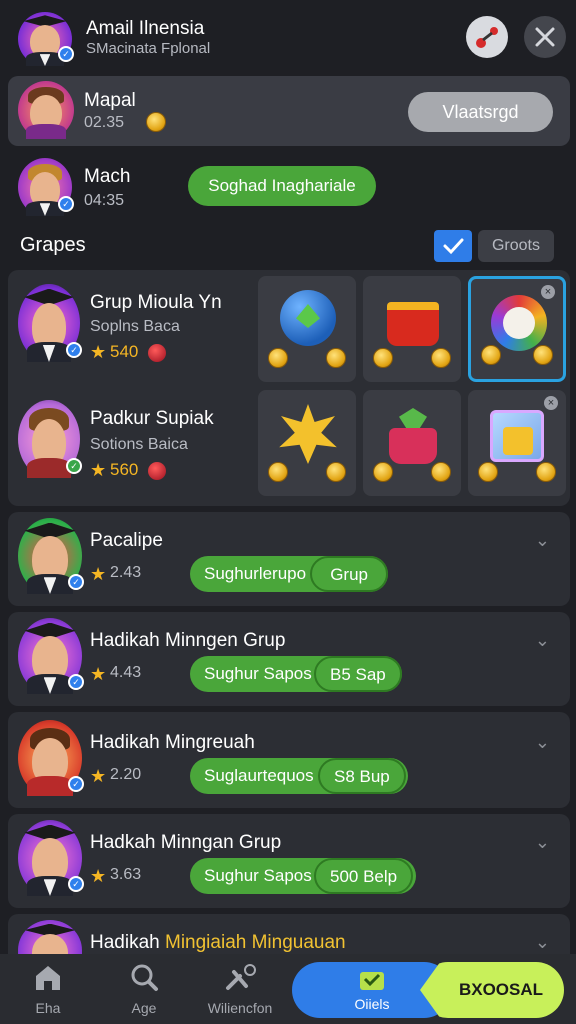  What do you see at coordinates (413, 324) in the screenshot?
I see `coin-bucket-icon` at bounding box center [413, 324].